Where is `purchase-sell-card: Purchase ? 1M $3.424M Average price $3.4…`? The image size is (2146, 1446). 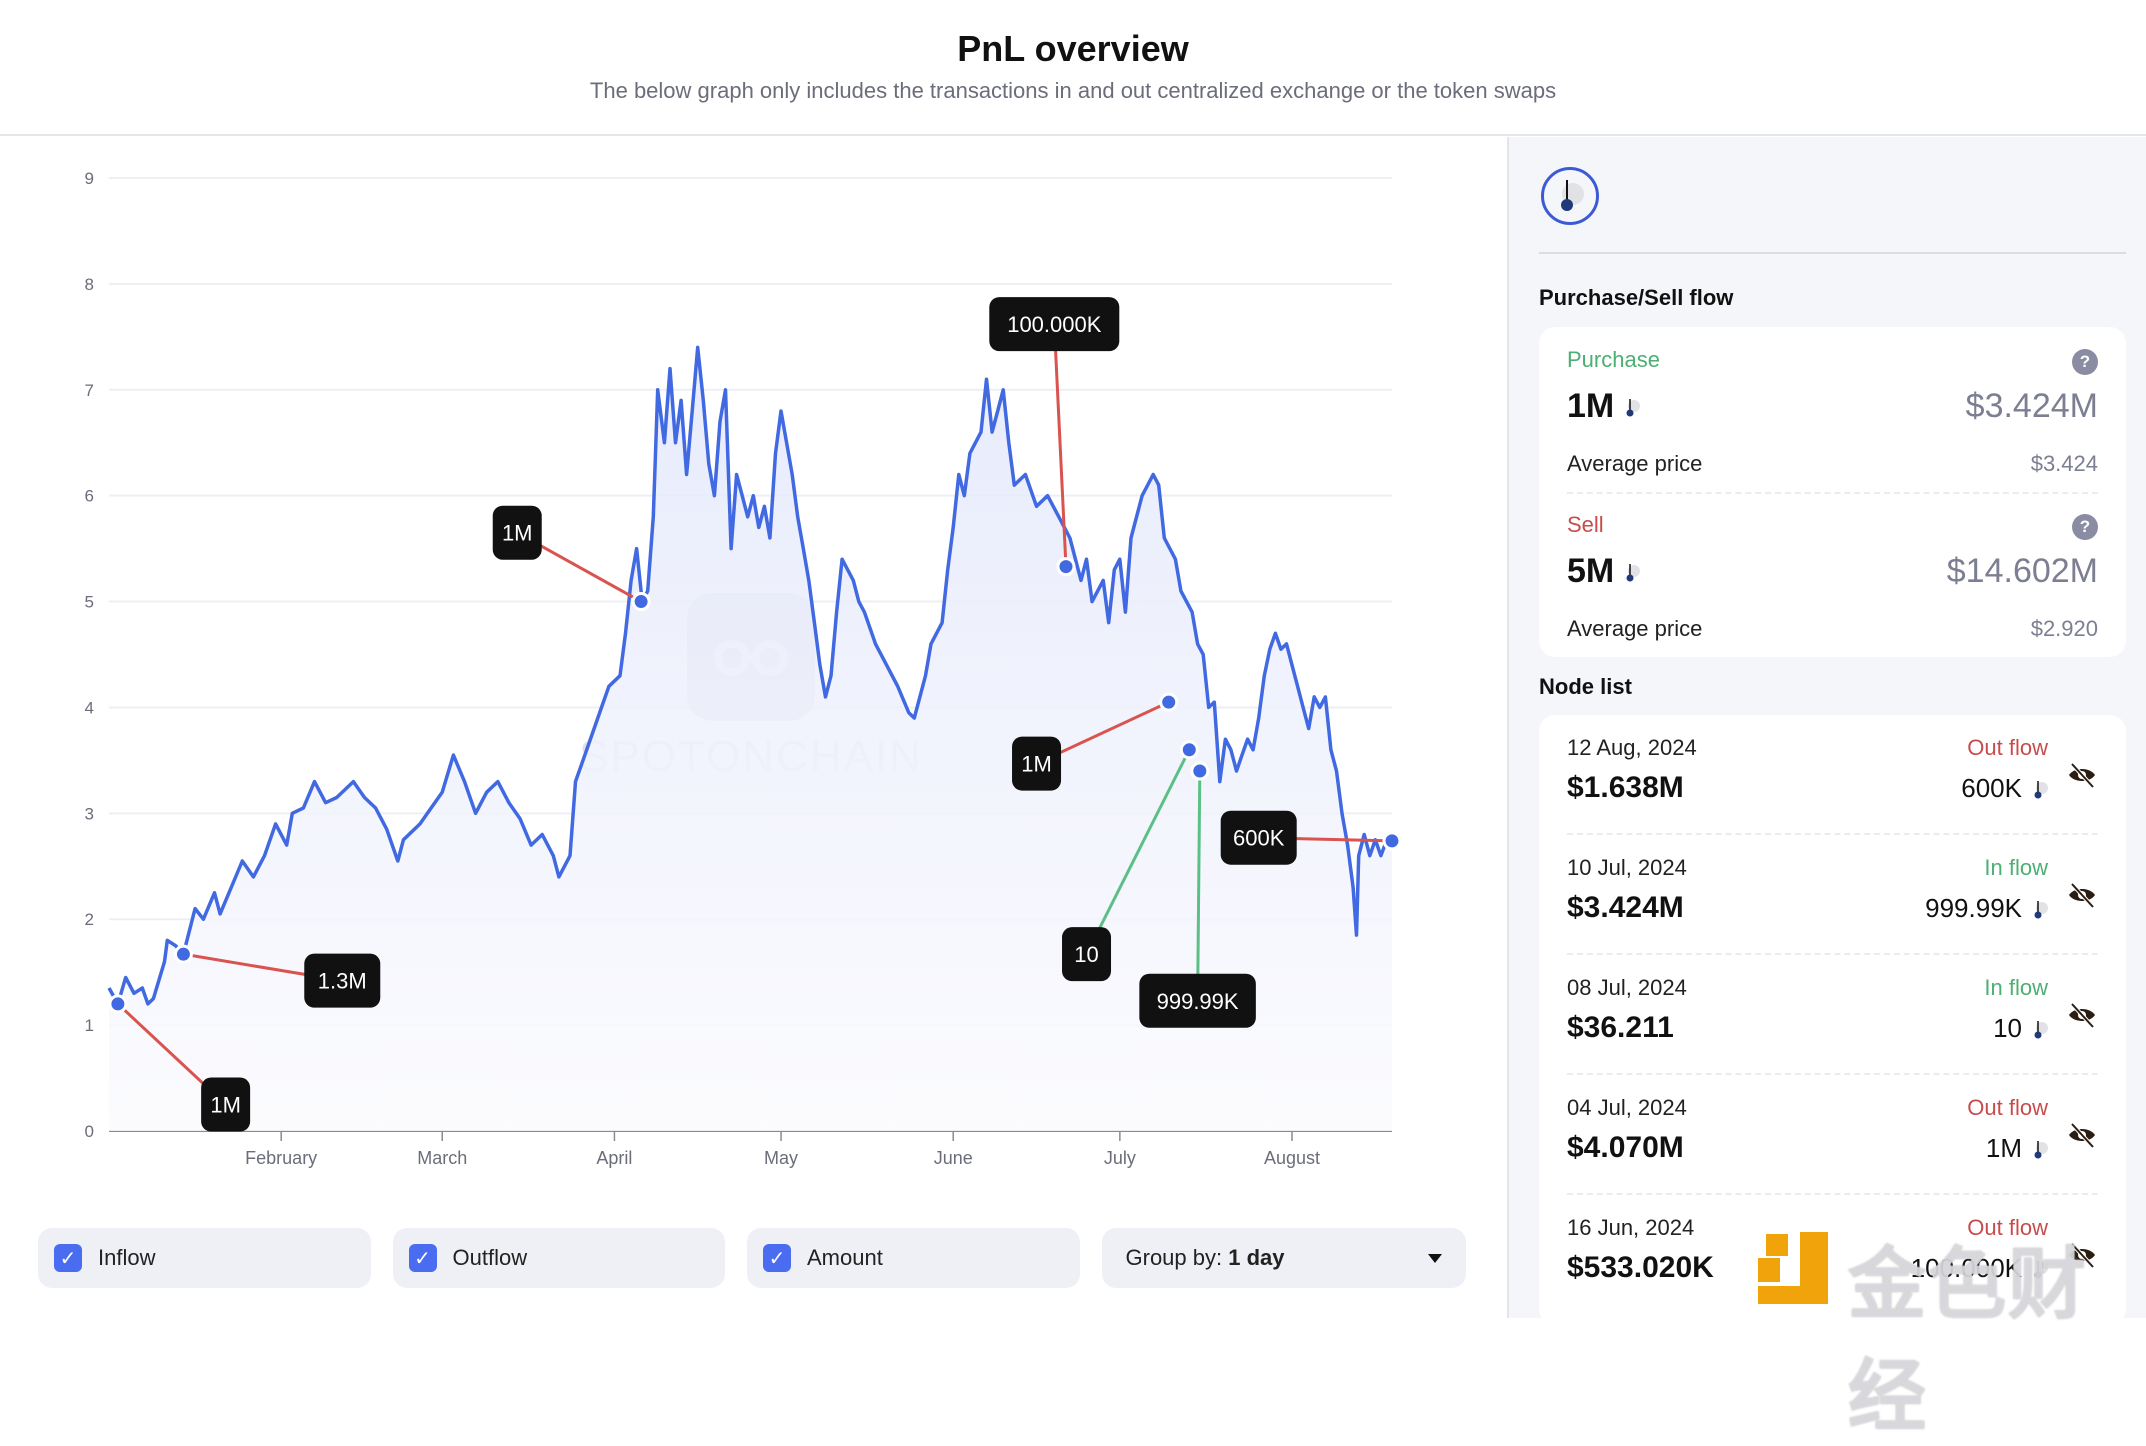
purchase-sell-card: Purchase ? 1M $3.424M Average price $3.4… is located at coordinates (1832, 492).